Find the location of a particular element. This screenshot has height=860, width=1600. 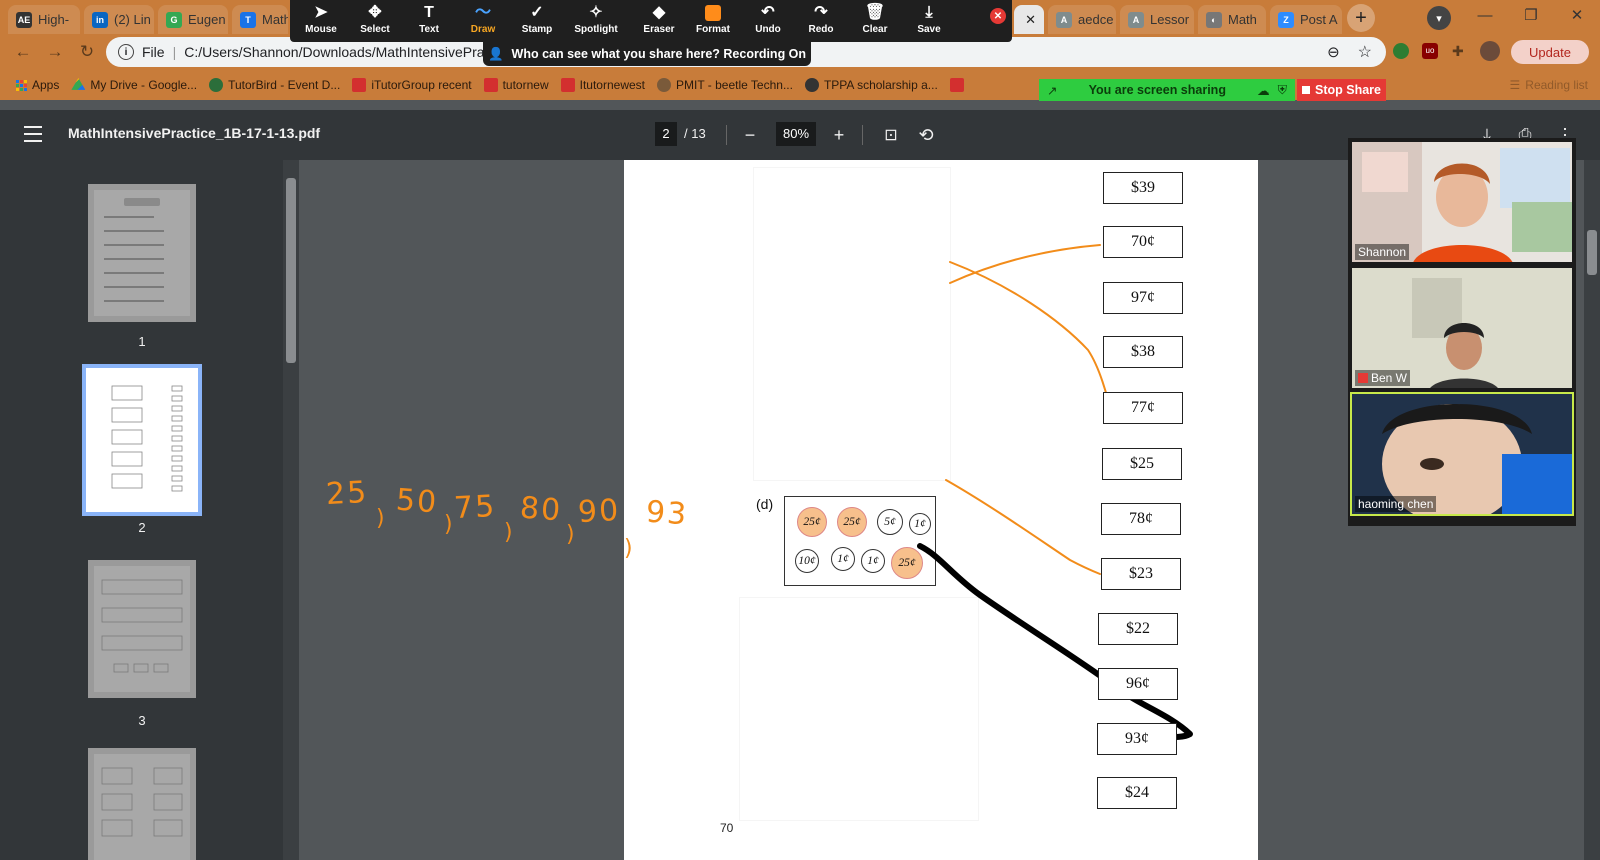

google-icon: G is located at coordinates (174, 19).